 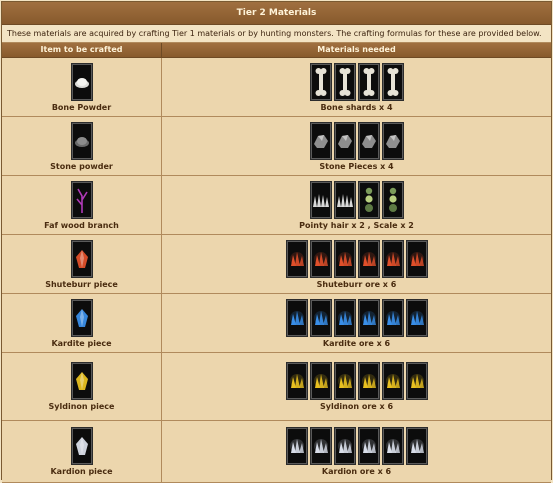 What do you see at coordinates (81, 284) in the screenshot?
I see `item-name: Shuteburr piece` at bounding box center [81, 284].